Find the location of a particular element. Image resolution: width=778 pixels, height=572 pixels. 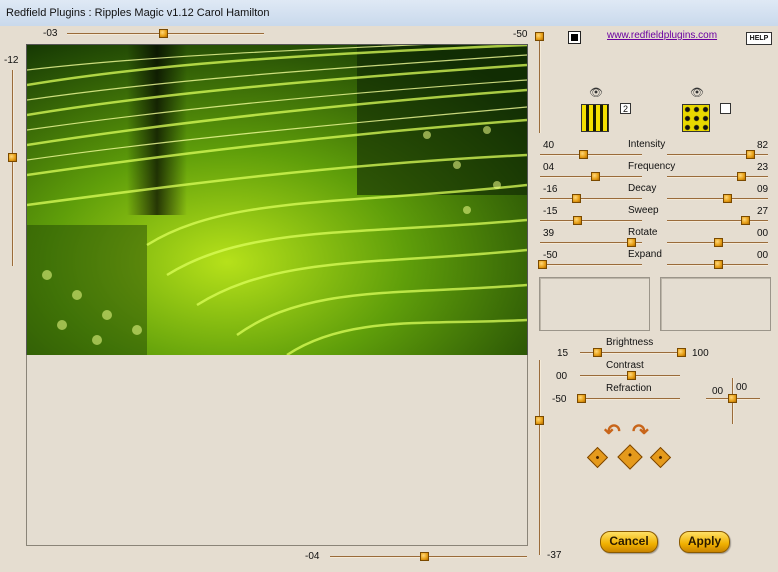

cancel-button: Cancel is located at coordinates (629, 542).